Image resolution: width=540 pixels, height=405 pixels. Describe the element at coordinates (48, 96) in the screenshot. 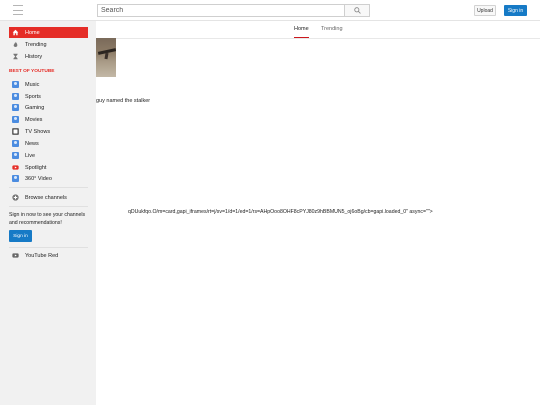

I see `sidebar-item-sports: Sports` at that location.